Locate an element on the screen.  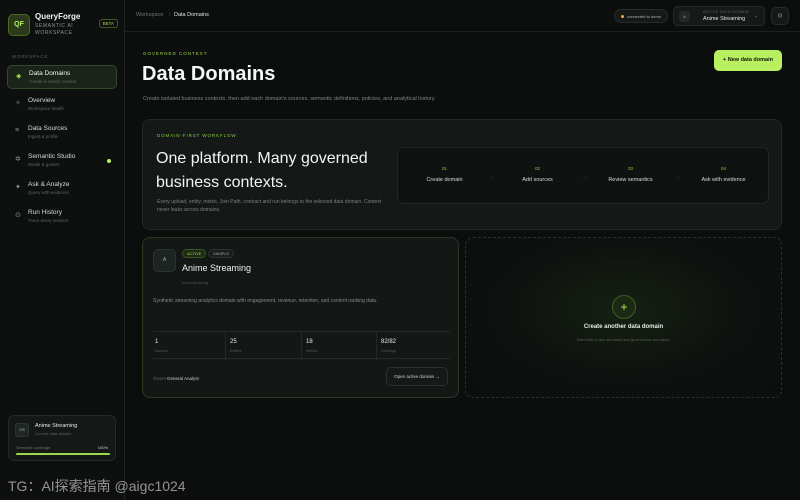
coverage-bar is located at coordinates (63, 454).